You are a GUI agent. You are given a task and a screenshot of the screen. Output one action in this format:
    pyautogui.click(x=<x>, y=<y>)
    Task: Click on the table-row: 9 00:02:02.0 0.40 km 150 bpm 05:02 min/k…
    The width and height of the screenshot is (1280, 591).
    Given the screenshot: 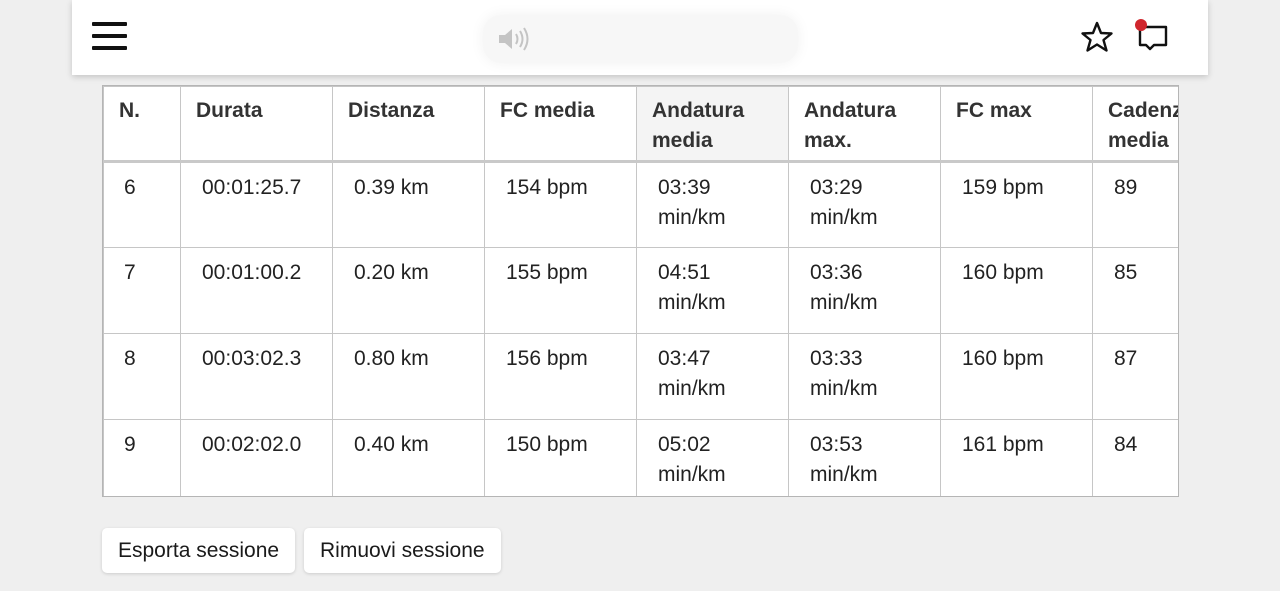 What is the action you would take?
    pyautogui.click(x=640, y=457)
    